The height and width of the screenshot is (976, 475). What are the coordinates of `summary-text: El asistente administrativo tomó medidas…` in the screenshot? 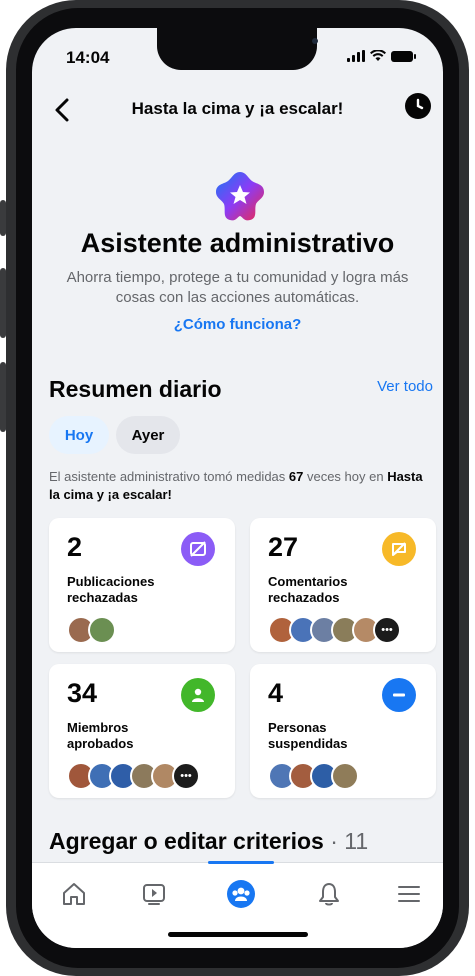 It's located at (236, 485).